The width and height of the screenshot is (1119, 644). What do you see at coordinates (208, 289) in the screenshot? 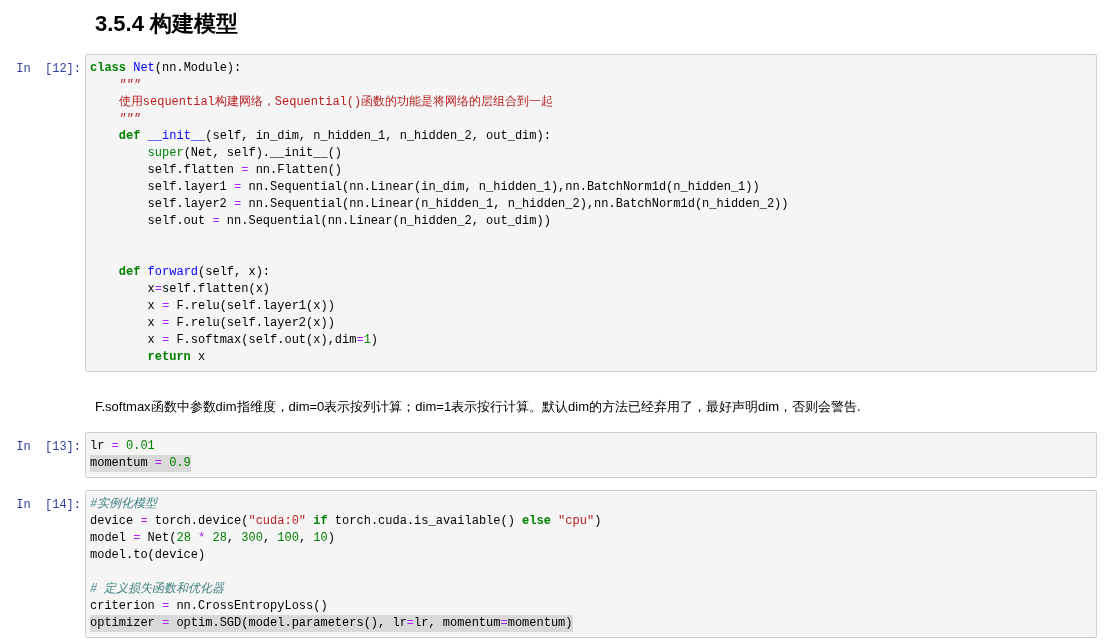
I see `code-line: x=self.flatten(x)` at bounding box center [208, 289].